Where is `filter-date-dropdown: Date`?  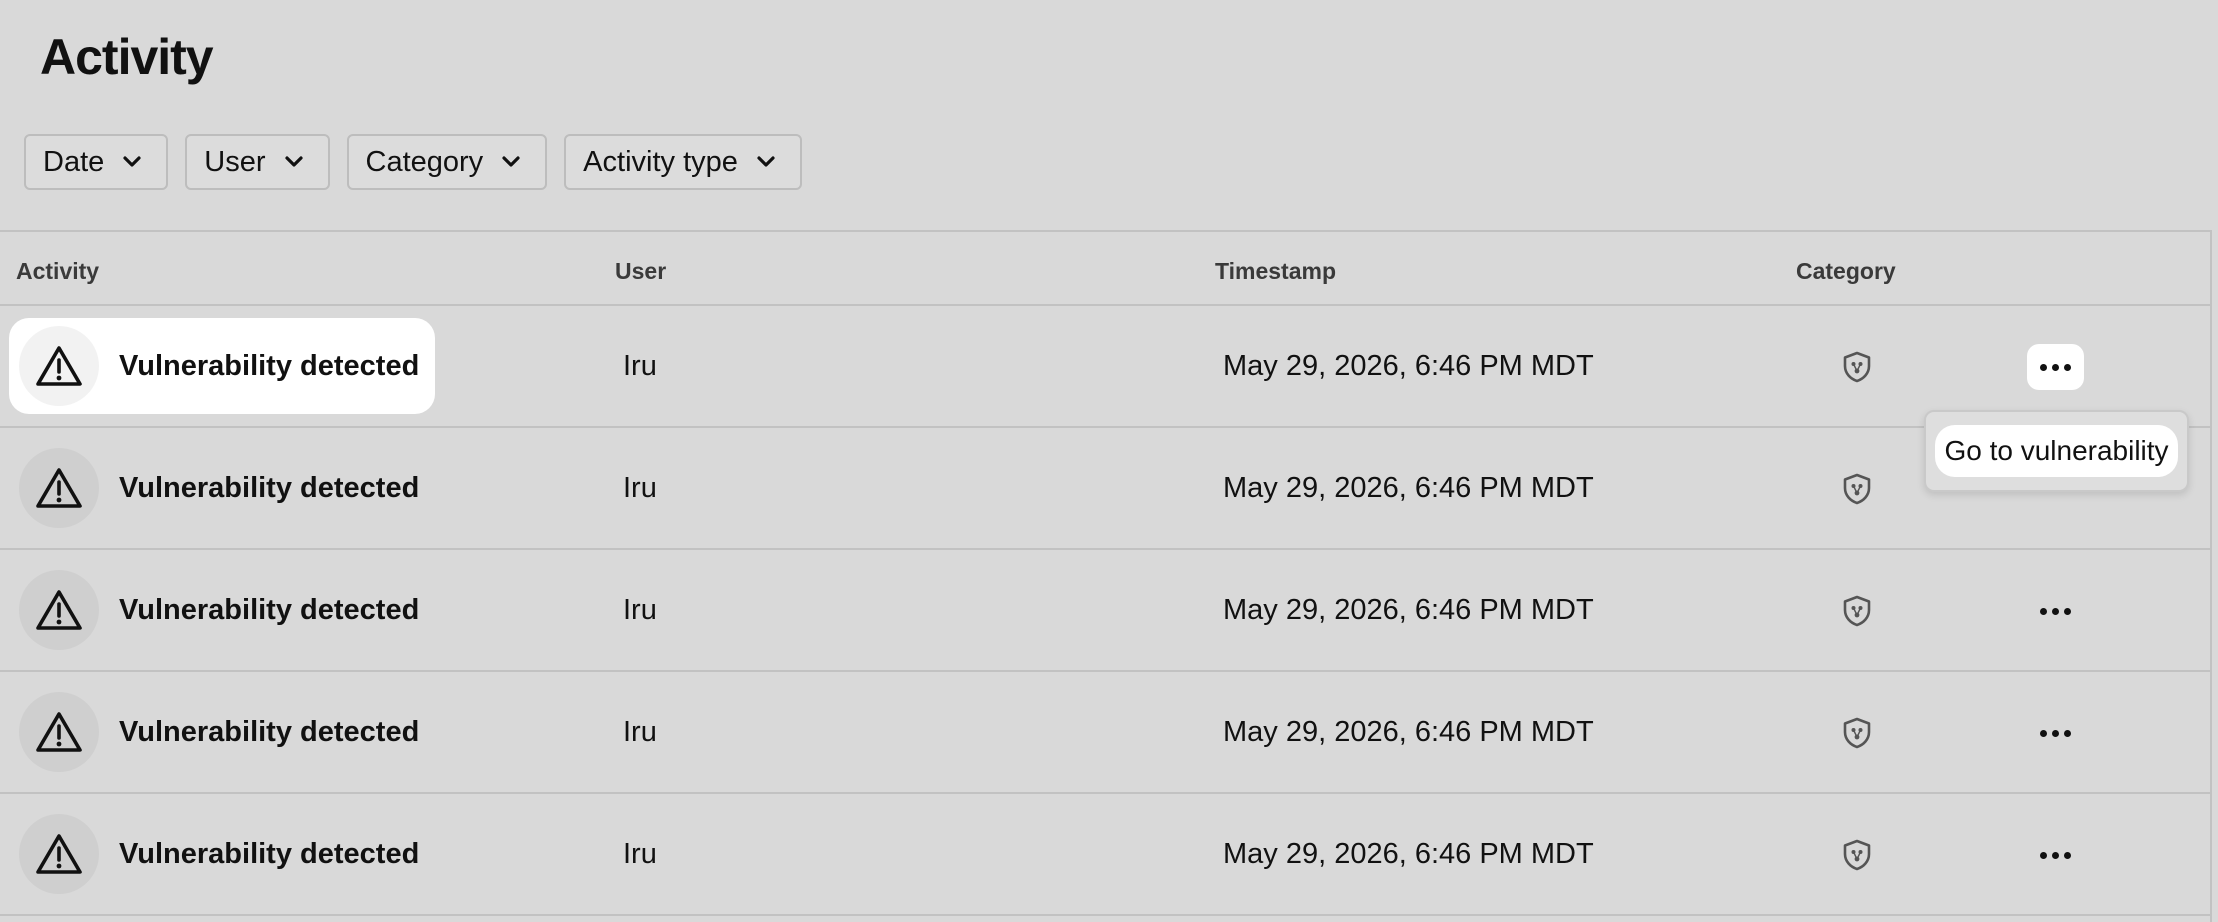
filter-date-dropdown: Date is located at coordinates (96, 162).